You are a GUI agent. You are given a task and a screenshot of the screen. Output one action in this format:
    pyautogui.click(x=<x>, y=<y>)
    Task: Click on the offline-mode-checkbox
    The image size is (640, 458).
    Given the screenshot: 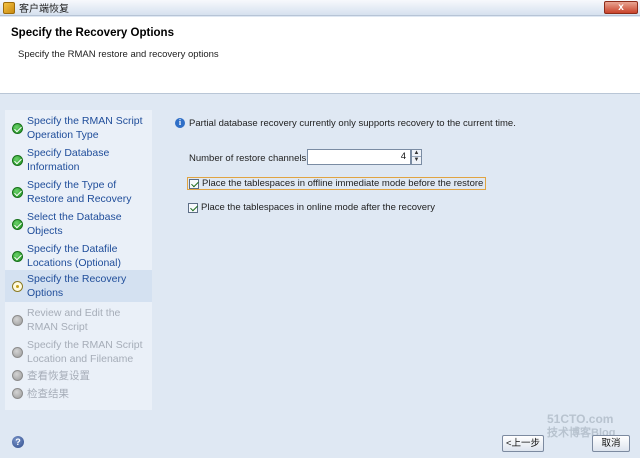 What is the action you would take?
    pyautogui.click(x=194, y=183)
    